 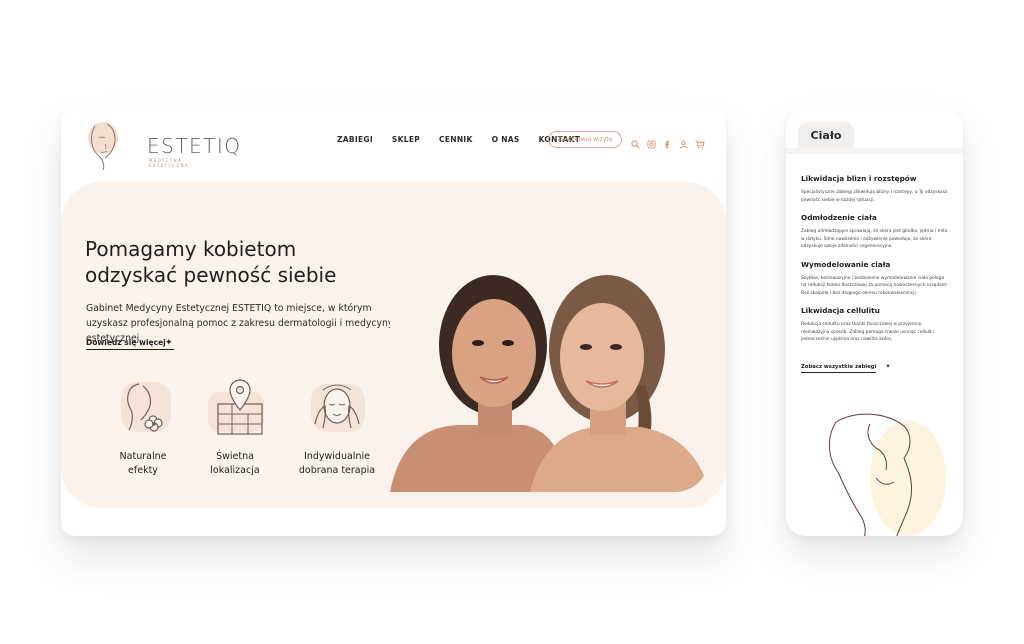 What do you see at coordinates (143, 456) in the screenshot?
I see `feature-label-line1: Naturalne` at bounding box center [143, 456].